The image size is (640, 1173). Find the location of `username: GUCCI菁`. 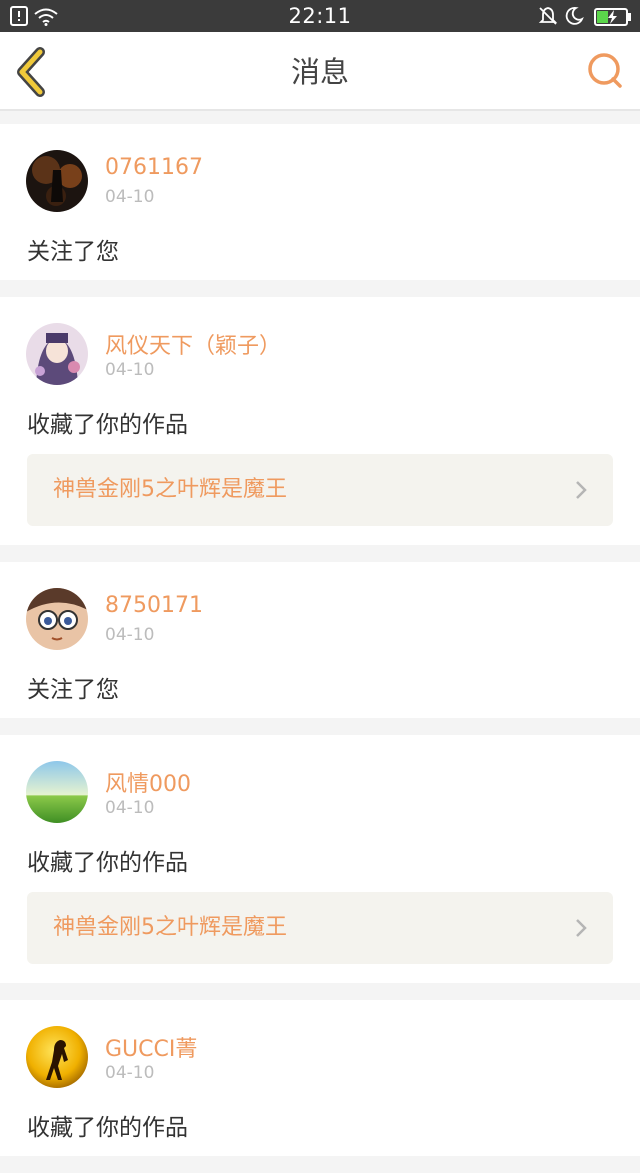

username: GUCCI菁 is located at coordinates (151, 1047).